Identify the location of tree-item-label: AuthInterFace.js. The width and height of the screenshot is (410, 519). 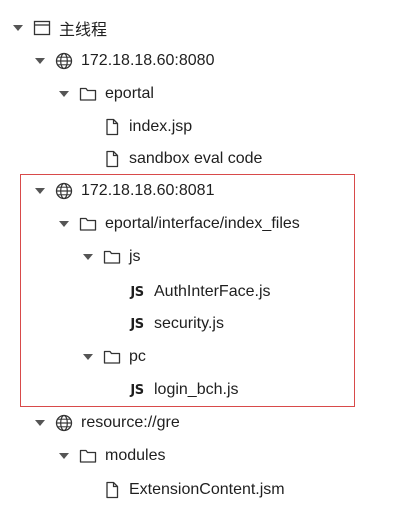
(212, 291).